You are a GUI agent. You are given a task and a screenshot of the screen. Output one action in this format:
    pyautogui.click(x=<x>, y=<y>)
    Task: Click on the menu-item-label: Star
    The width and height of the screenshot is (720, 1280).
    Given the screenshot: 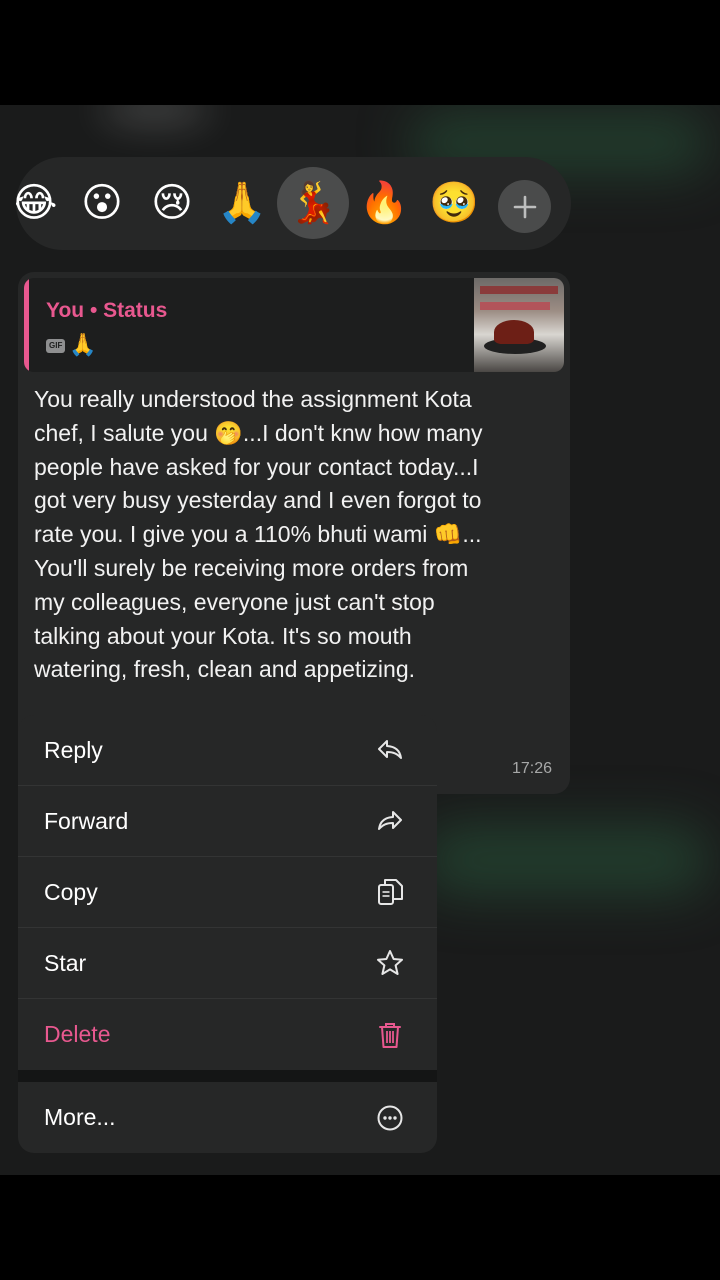 What is the action you would take?
    pyautogui.click(x=65, y=962)
    